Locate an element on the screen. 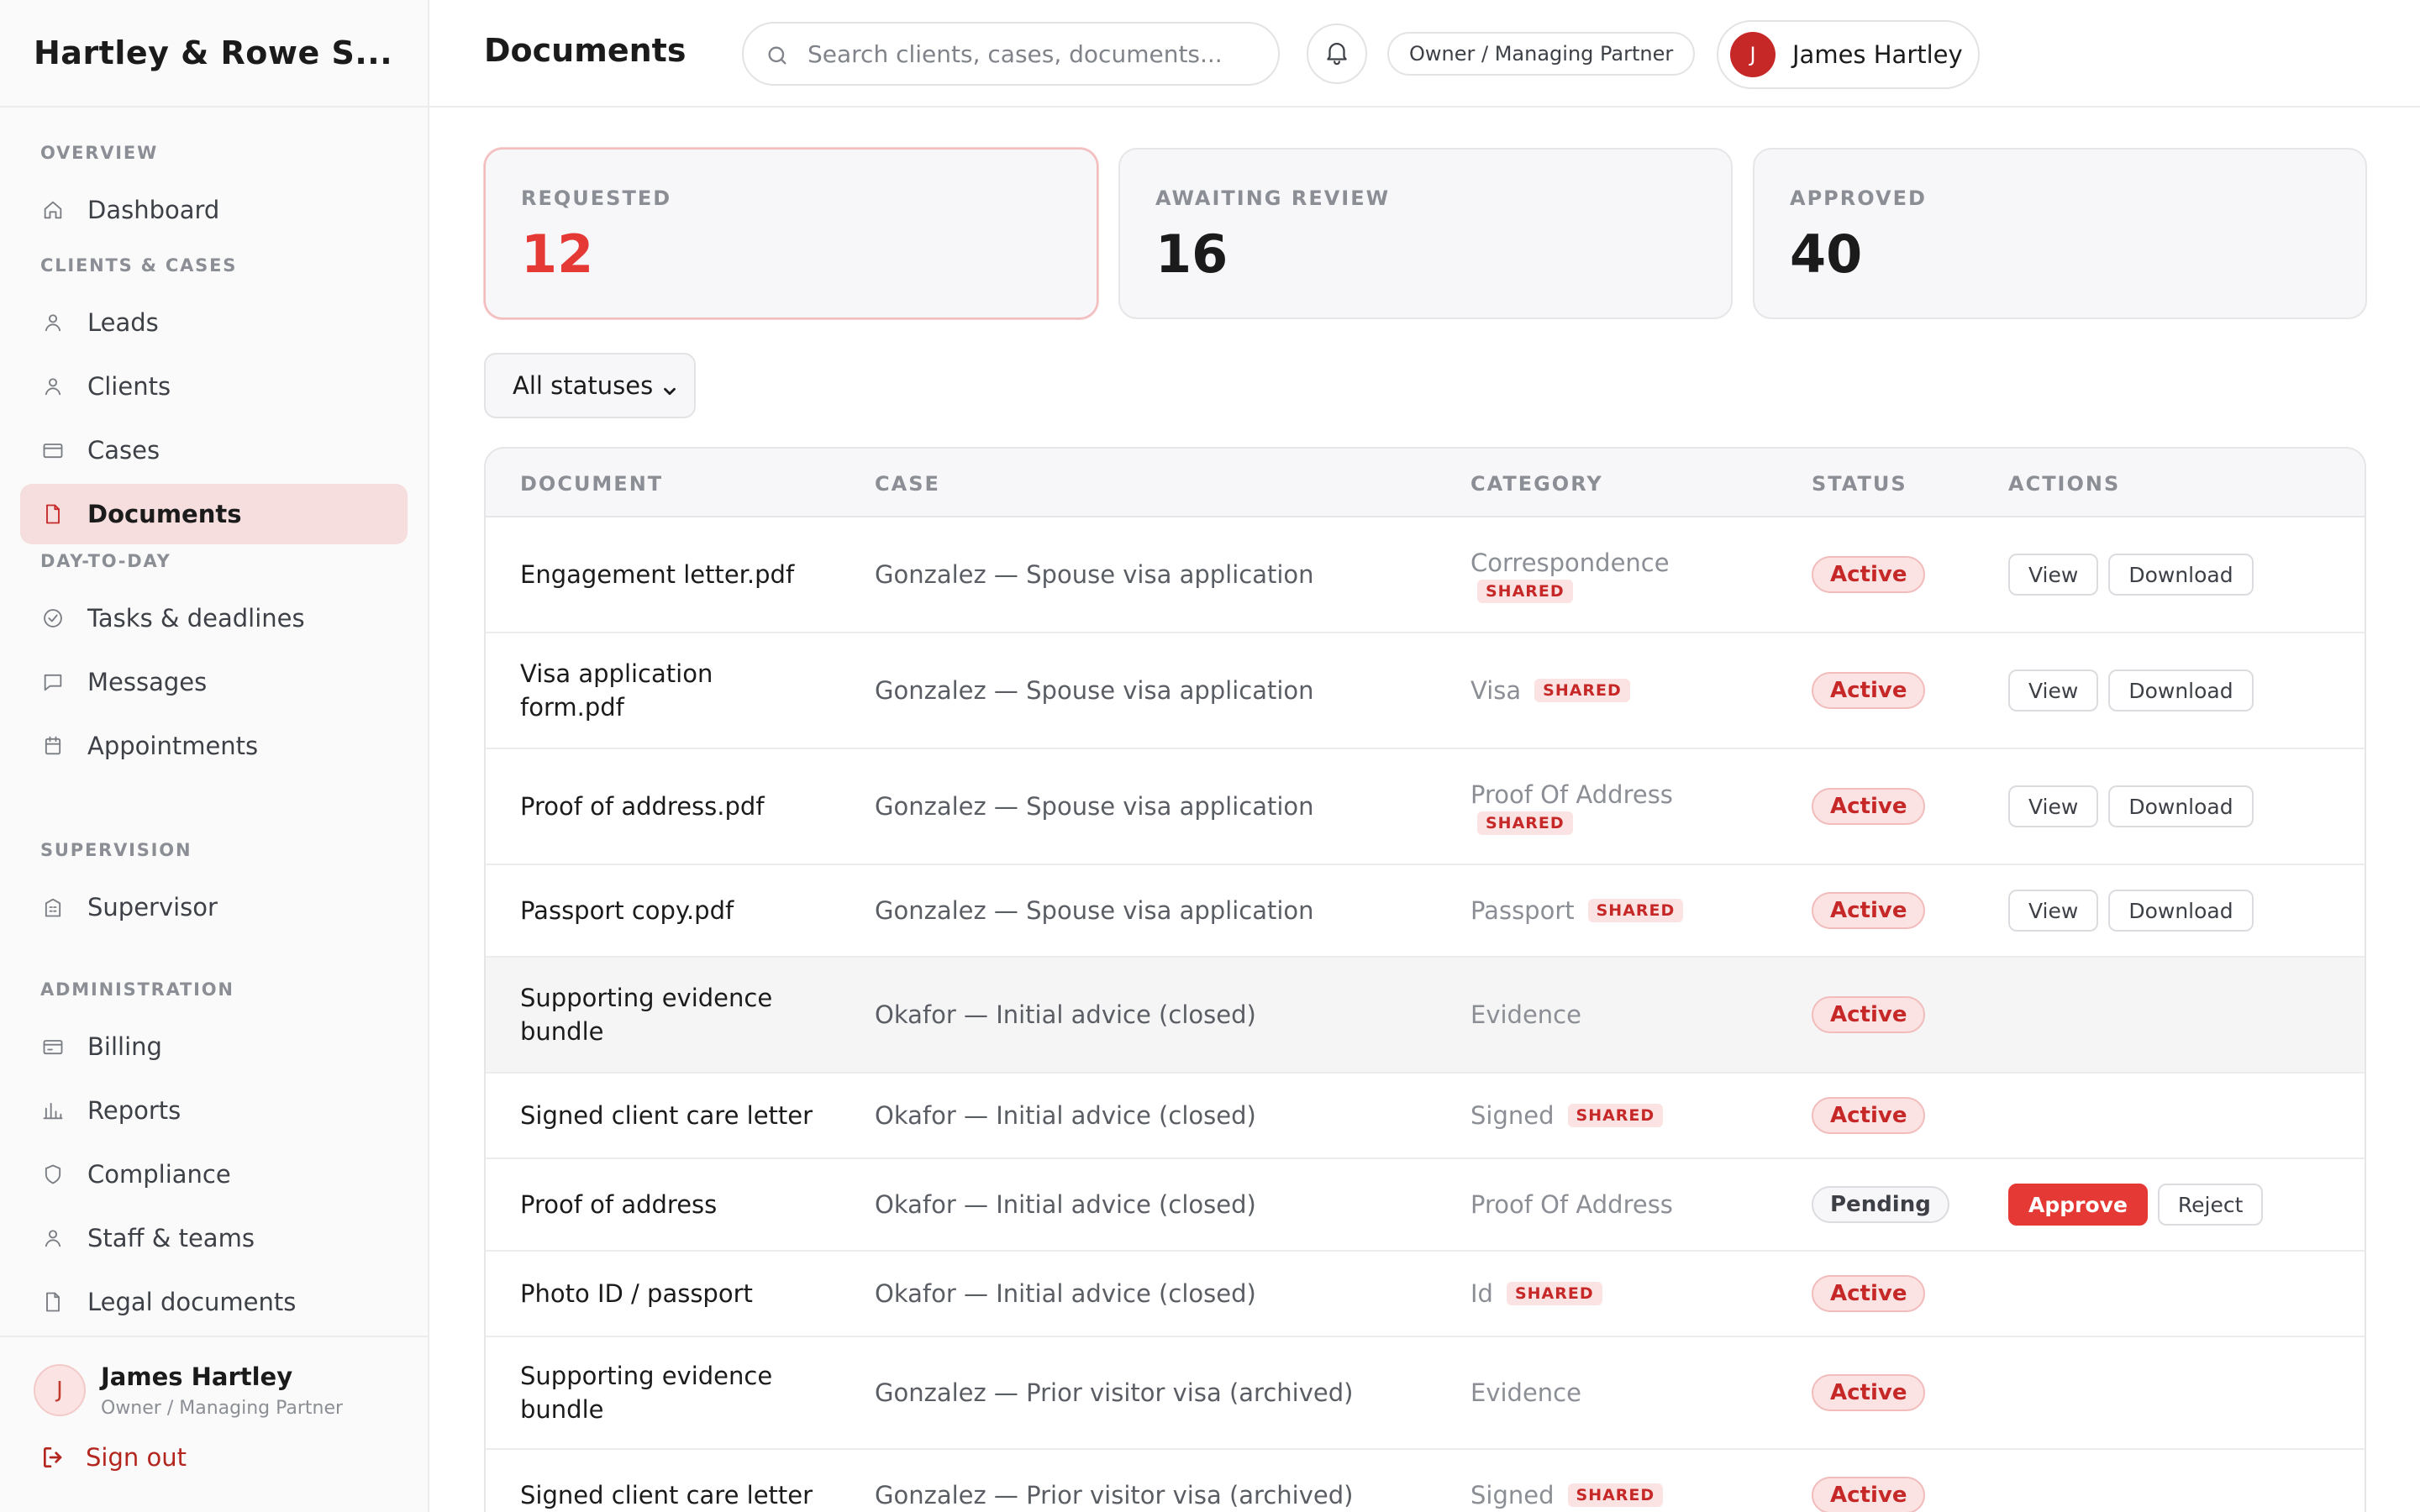 This screenshot has width=2420, height=1512. stat-card-awaiting-review: AWAITING REVIEW 16 is located at coordinates (1425, 233).